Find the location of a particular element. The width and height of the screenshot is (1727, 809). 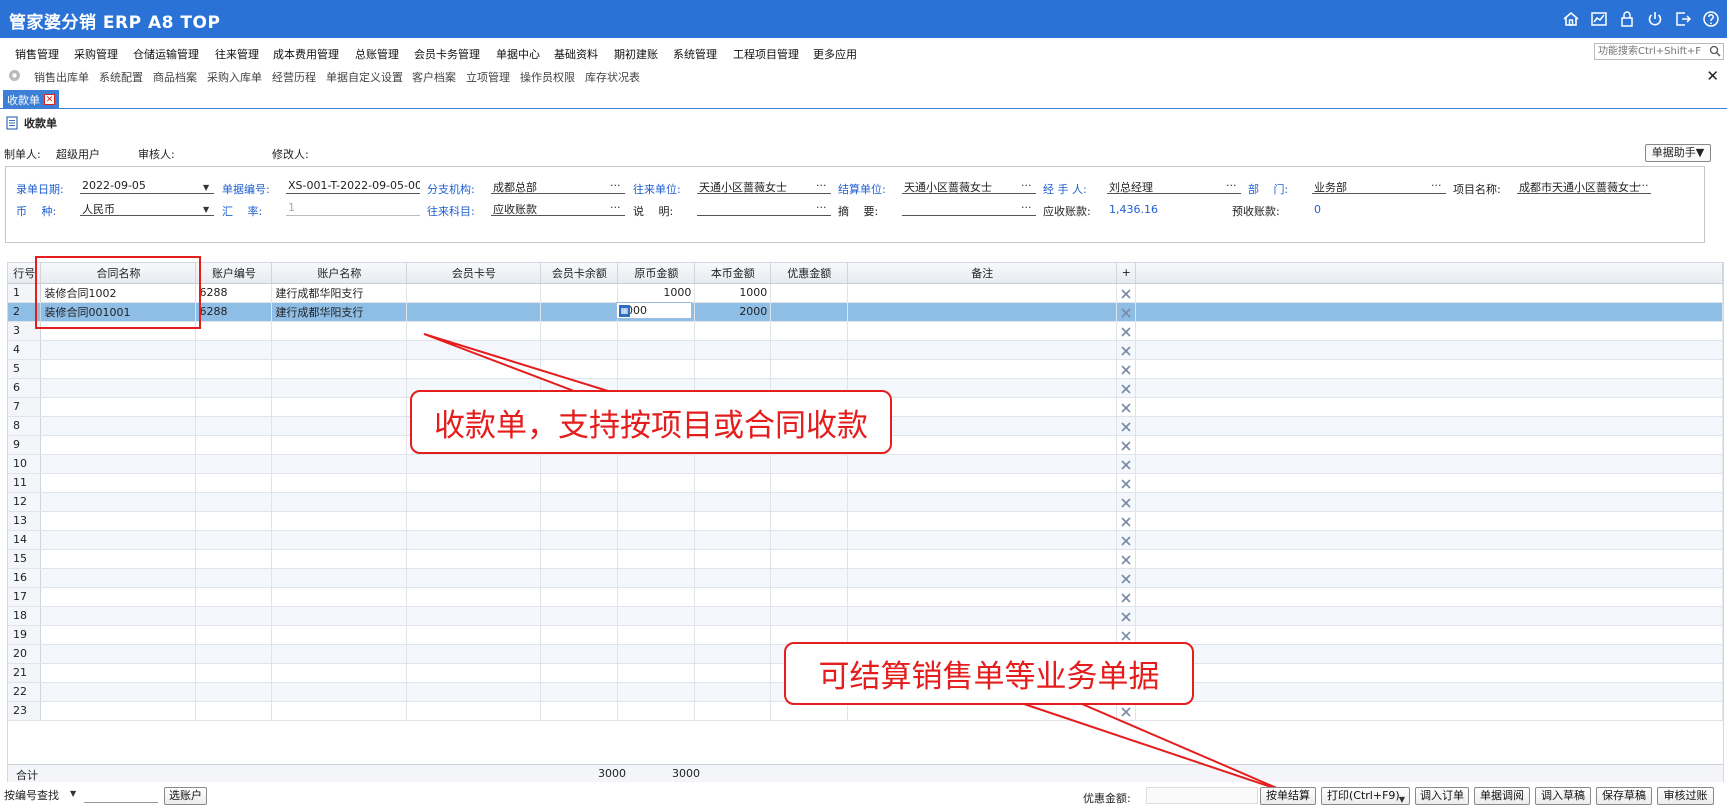

gear-icon is located at coordinates (14, 77).